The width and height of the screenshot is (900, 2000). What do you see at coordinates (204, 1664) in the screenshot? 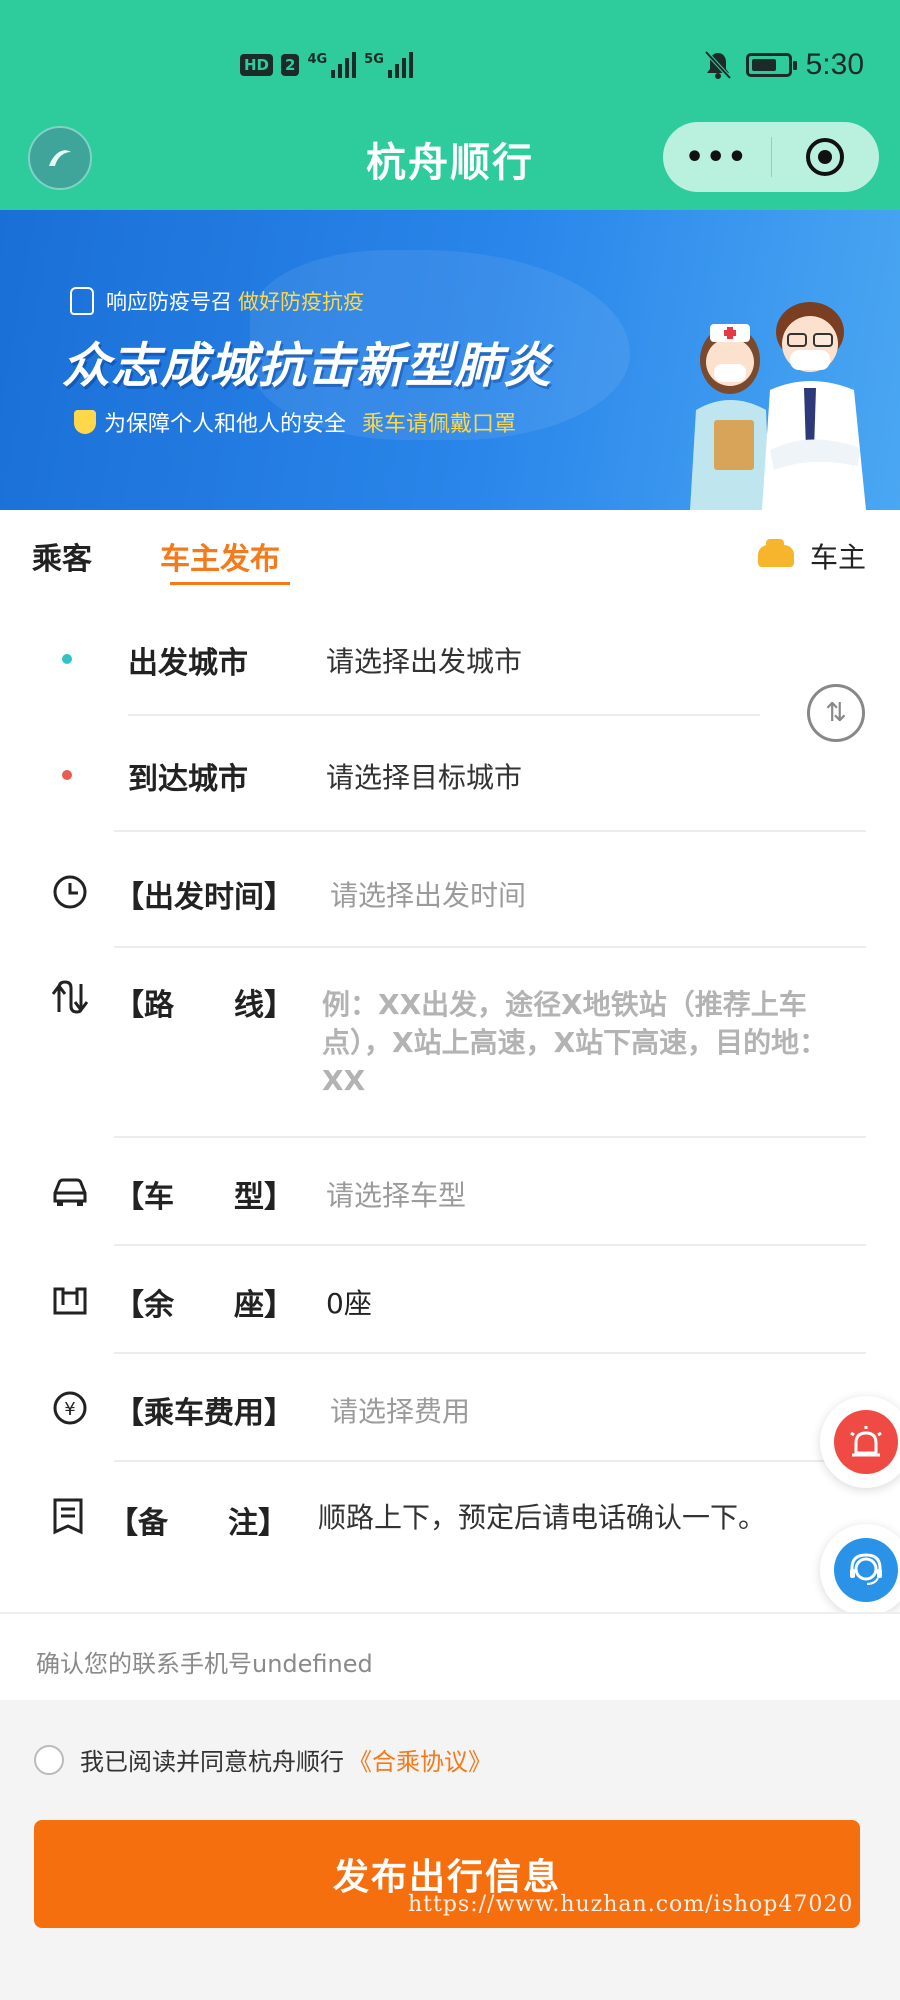
I see `phone-confirm-text: 确认您的联系手机号undefined` at bounding box center [204, 1664].